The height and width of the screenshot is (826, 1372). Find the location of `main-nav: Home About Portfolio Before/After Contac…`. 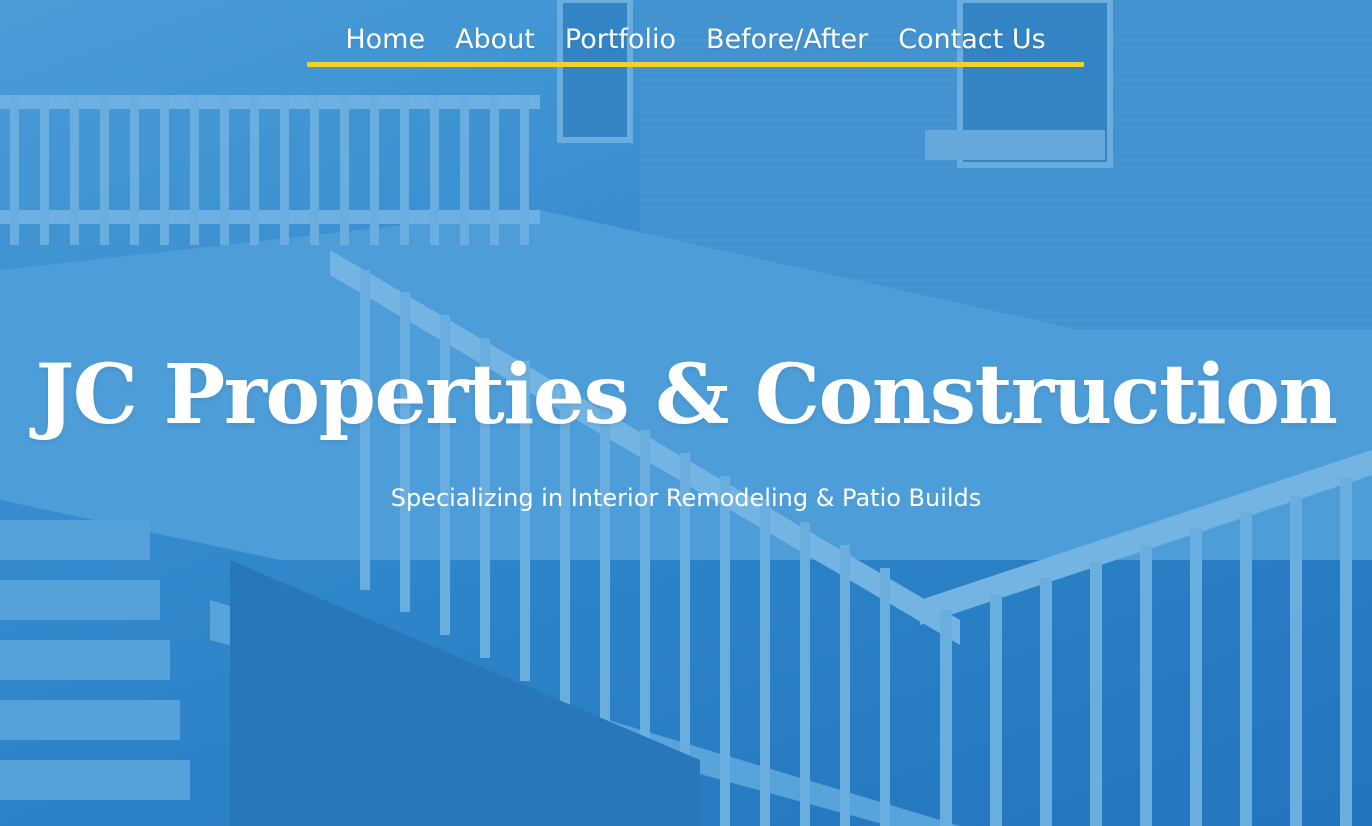

main-nav: Home About Portfolio Before/After Contac… is located at coordinates (695, 43).